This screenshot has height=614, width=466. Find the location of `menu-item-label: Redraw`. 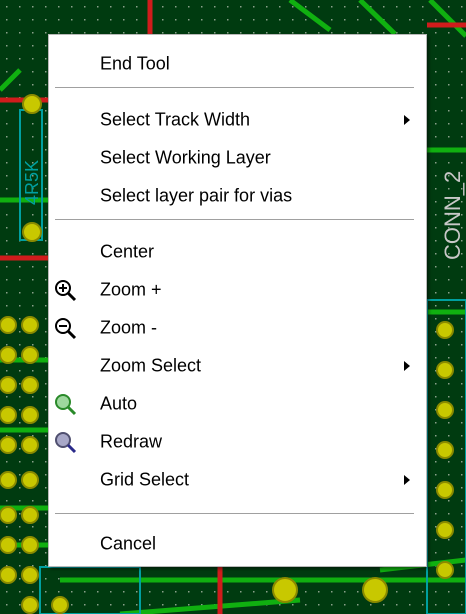

menu-item-label: Redraw is located at coordinates (131, 441).